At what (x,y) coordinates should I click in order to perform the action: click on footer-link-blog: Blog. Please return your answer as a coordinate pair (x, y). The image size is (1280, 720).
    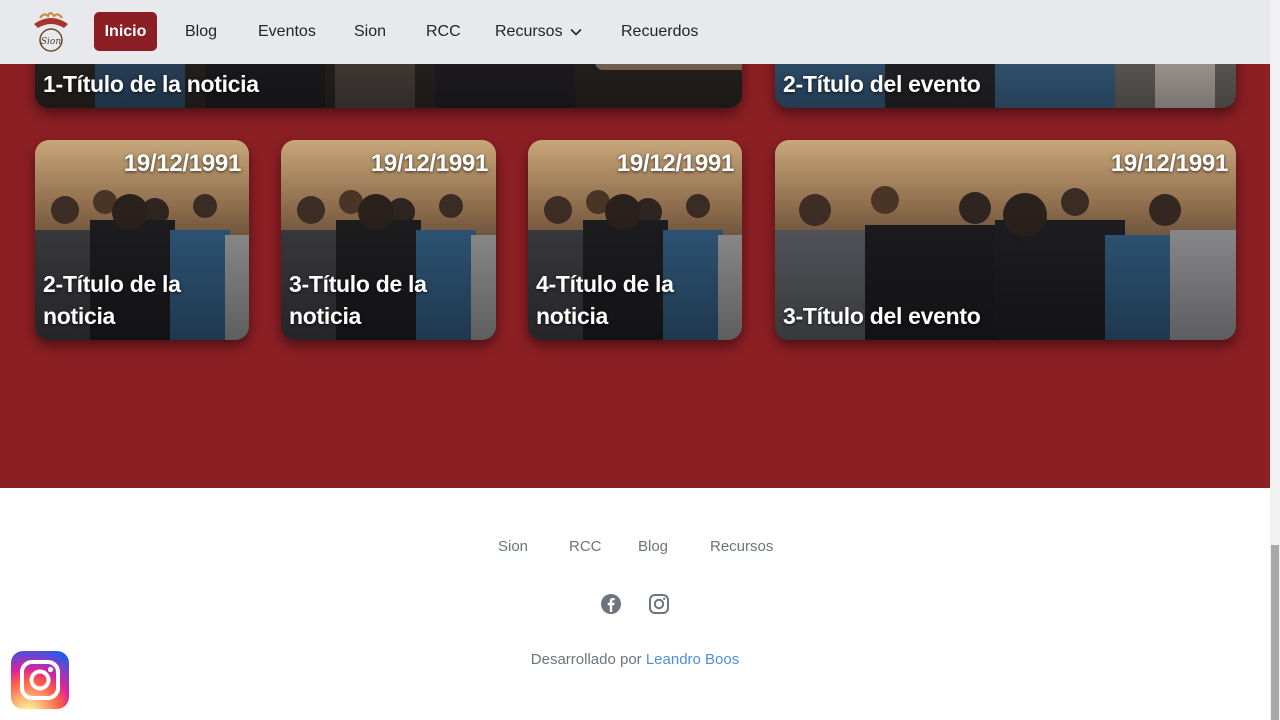
    Looking at the image, I should click on (653, 546).